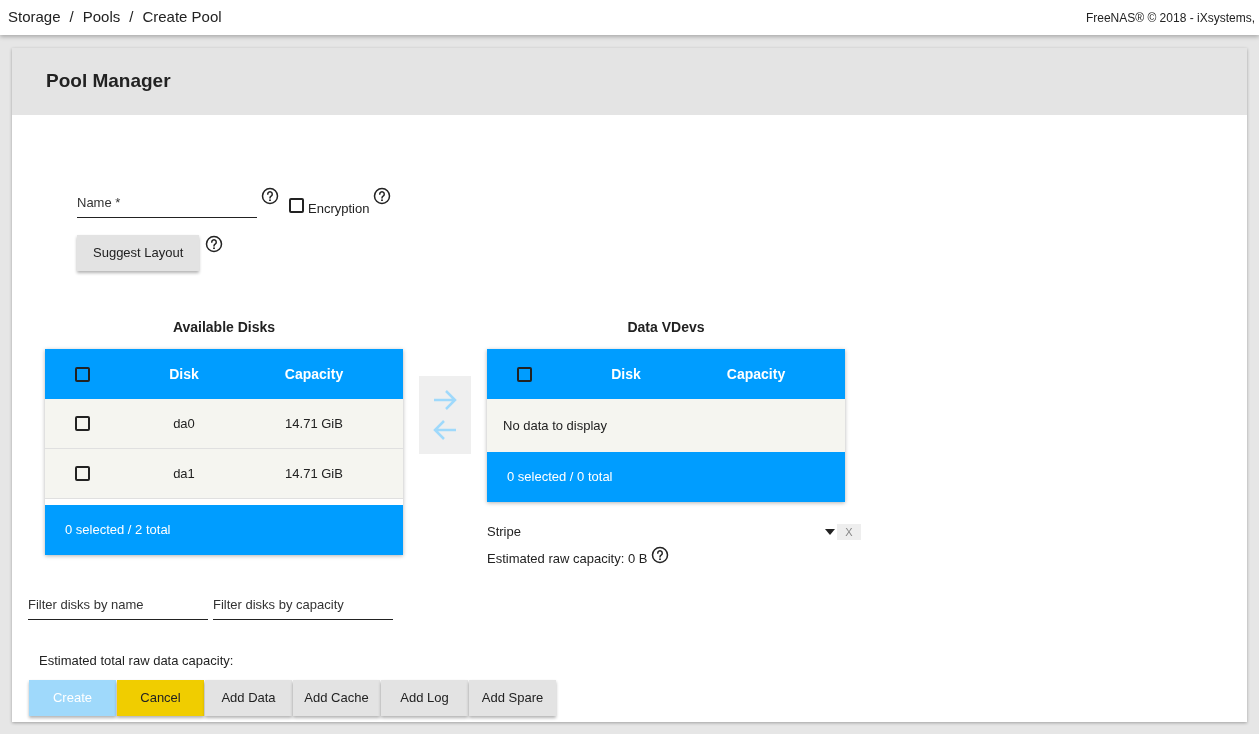  Describe the element at coordinates (184, 473) in the screenshot. I see `table-cell-text: da1` at that location.